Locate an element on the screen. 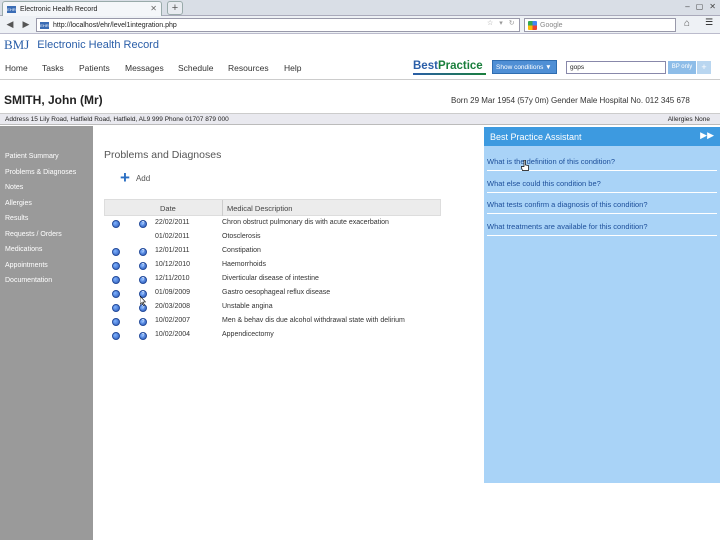  site-icon: EHR is located at coordinates (44, 25).